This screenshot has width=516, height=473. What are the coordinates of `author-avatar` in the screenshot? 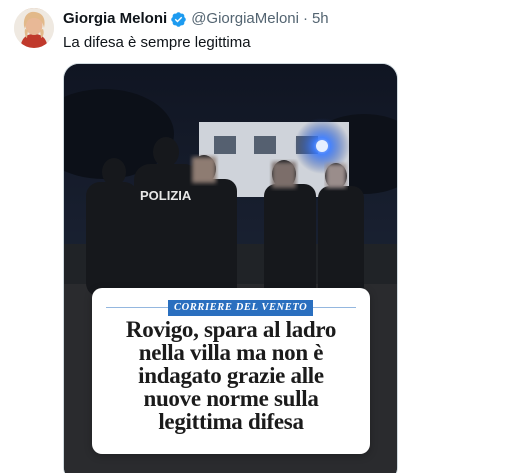 It's located at (34, 28).